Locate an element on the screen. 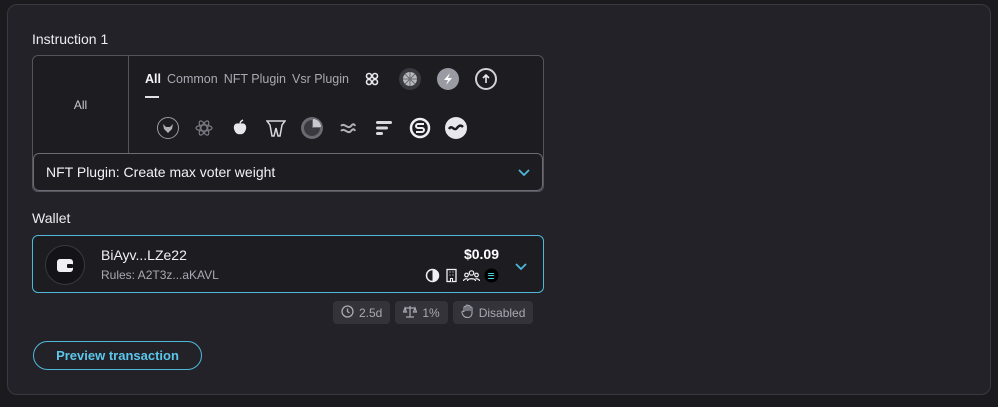 The image size is (998, 407). filter-all: All is located at coordinates (153, 85).